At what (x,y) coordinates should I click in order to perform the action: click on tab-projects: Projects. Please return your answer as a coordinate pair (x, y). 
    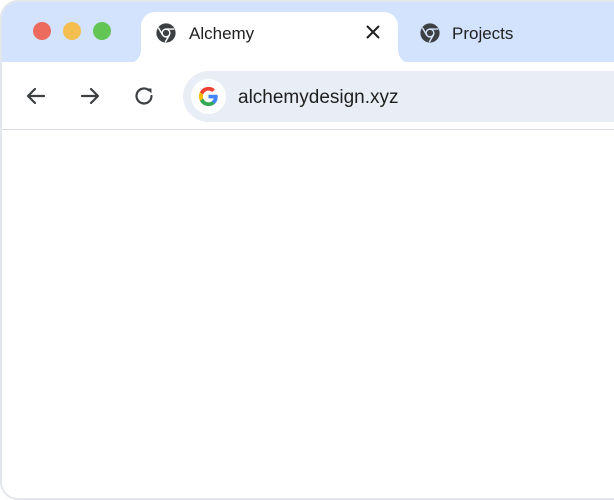
    Looking at the image, I should click on (510, 32).